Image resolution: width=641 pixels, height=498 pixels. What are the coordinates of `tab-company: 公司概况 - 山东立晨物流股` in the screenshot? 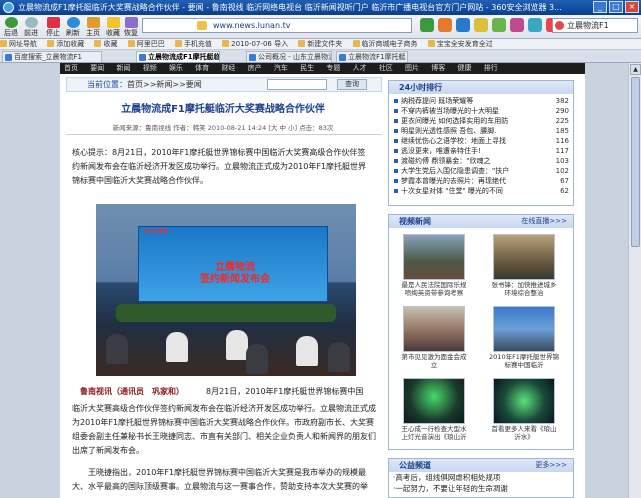 It's located at (289, 56).